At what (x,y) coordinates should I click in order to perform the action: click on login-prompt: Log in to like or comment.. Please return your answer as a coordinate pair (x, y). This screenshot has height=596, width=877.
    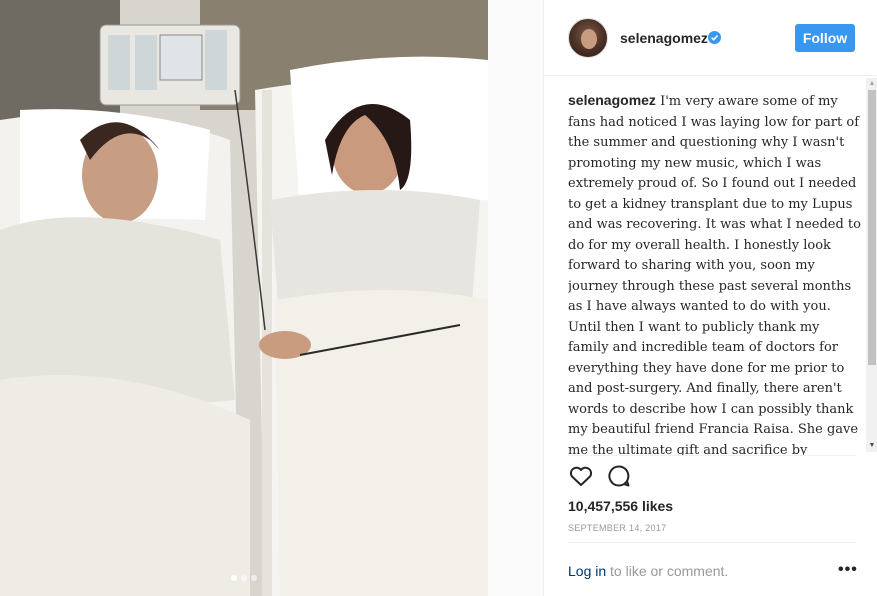
    Looking at the image, I should click on (648, 571).